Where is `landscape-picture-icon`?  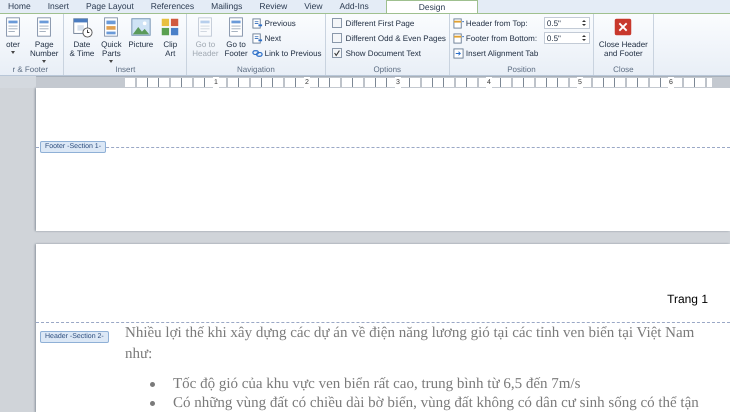
landscape-picture-icon is located at coordinates (141, 27).